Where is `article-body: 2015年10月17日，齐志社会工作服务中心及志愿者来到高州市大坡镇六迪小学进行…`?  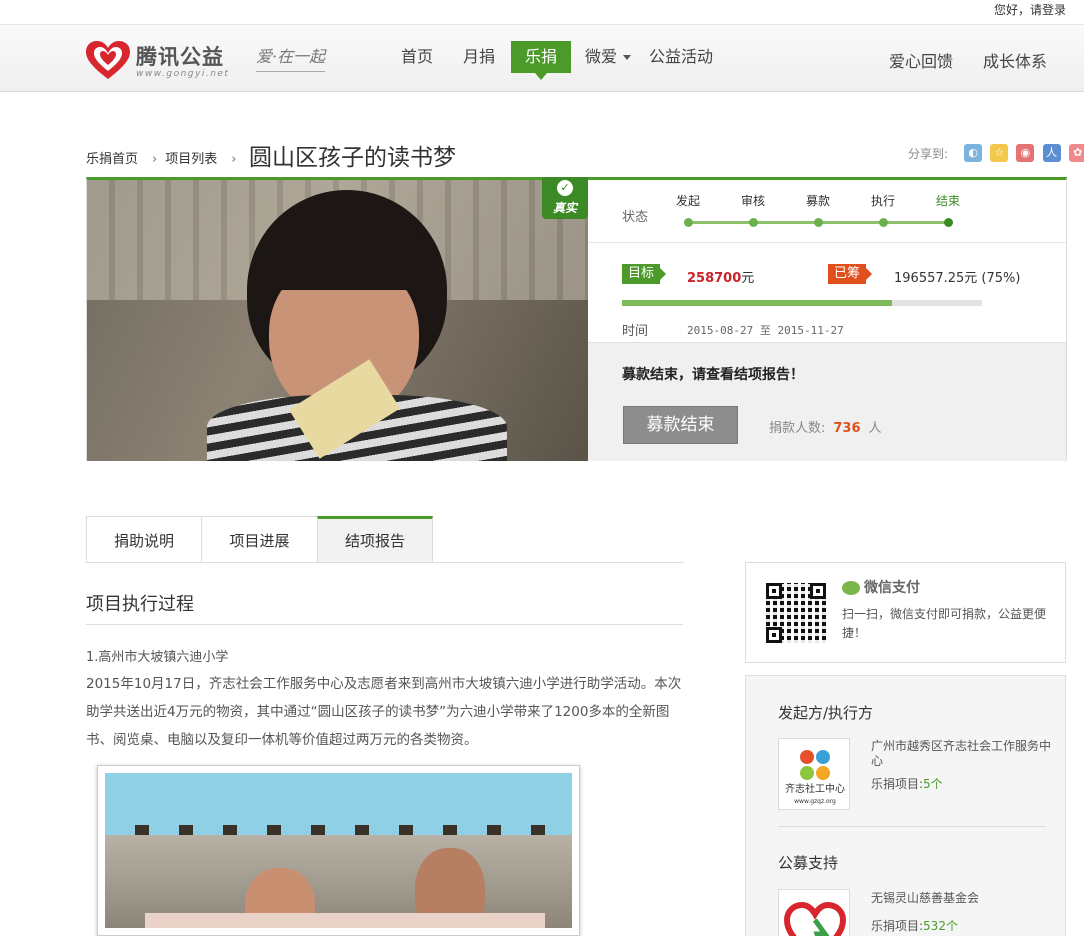
article-body: 2015年10月17日，齐志社会工作服务中心及志愿者来到高州市大坡镇六迪小学进行… is located at coordinates (384, 712).